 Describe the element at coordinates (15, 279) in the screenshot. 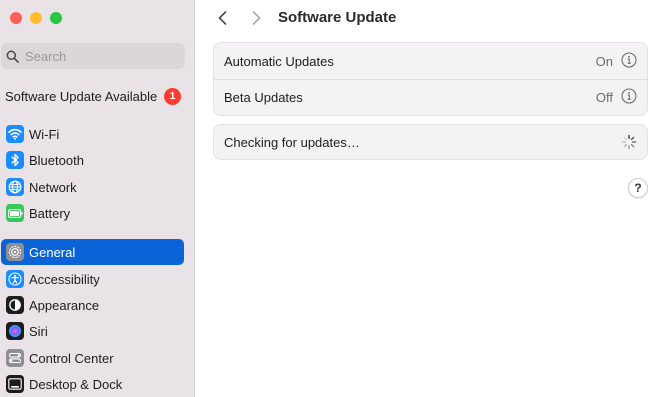

I see `accessibility-icon` at that location.